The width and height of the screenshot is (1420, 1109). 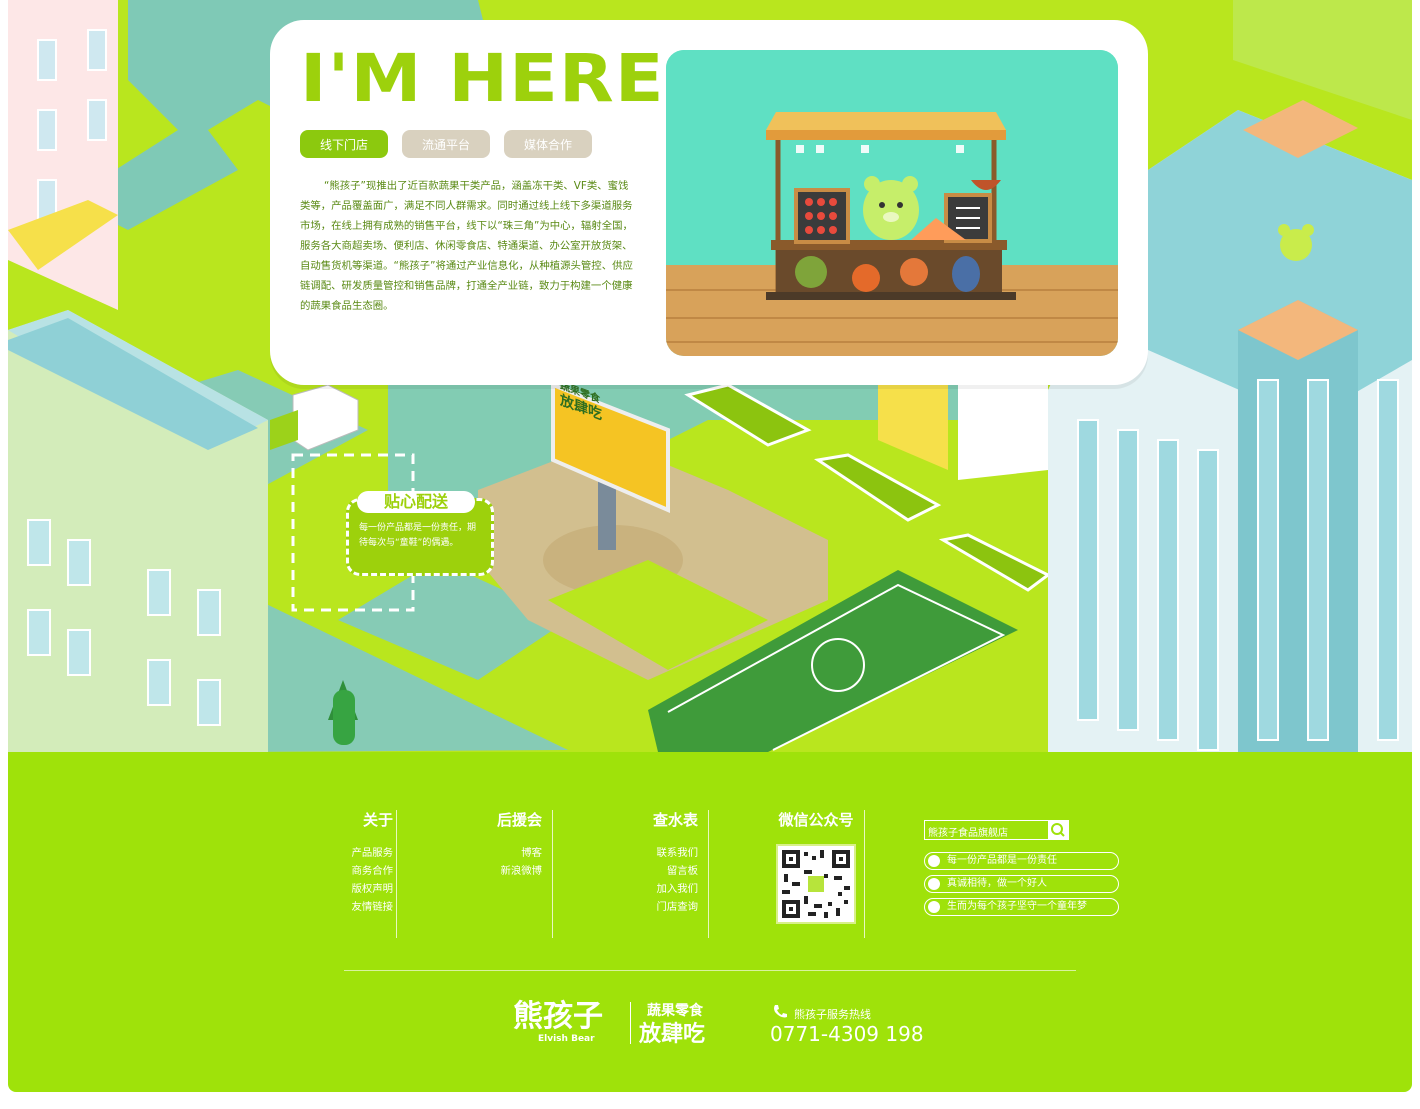 I want to click on phone-icon, so click(x=780, y=1011).